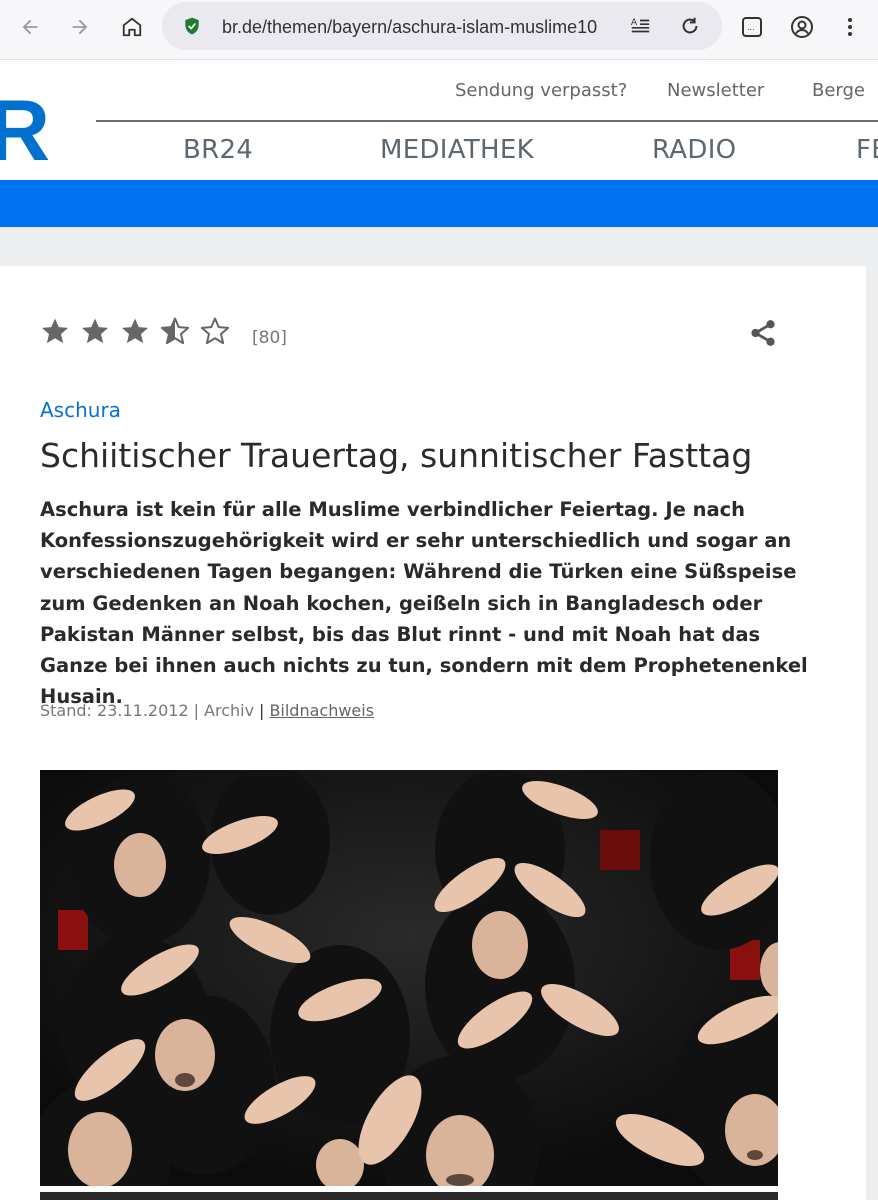 The height and width of the screenshot is (1200, 878). Describe the element at coordinates (634, 22) in the screenshot. I see `svg-text: A` at that location.